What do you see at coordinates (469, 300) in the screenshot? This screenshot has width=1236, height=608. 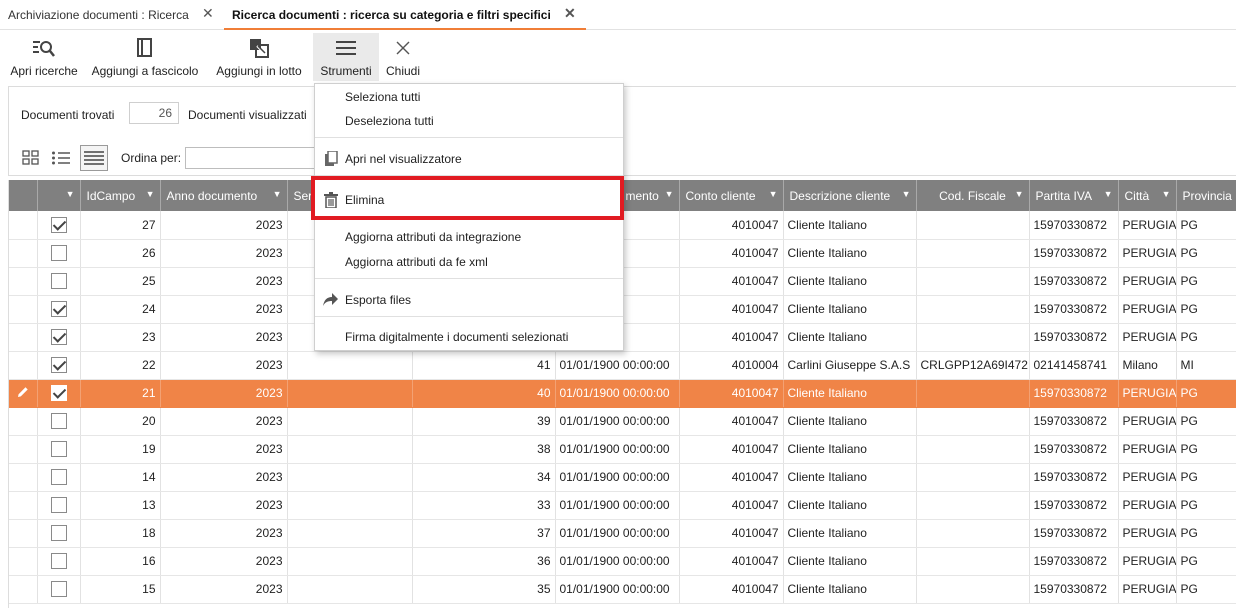 I see `menu-item-export-files: Esporta files` at bounding box center [469, 300].